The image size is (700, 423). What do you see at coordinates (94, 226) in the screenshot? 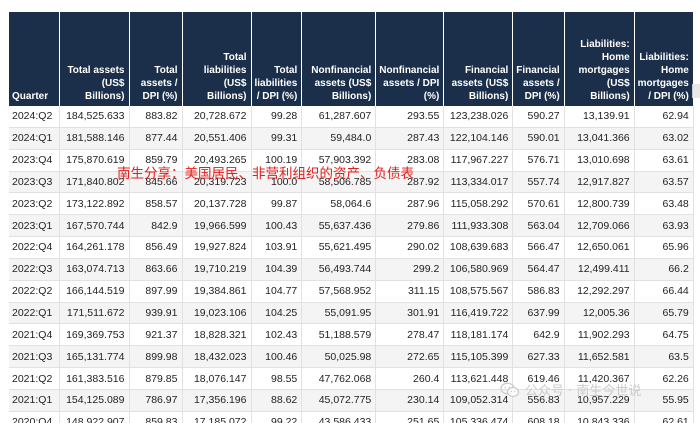
I see `table-cell: 167,570.744` at bounding box center [94, 226].